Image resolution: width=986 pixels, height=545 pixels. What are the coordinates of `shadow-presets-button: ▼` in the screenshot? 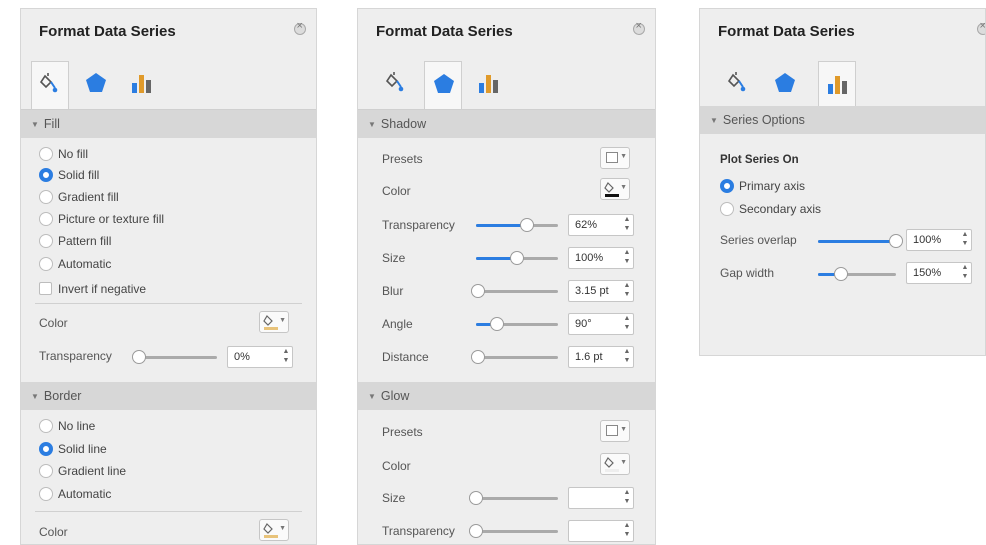 It's located at (615, 158).